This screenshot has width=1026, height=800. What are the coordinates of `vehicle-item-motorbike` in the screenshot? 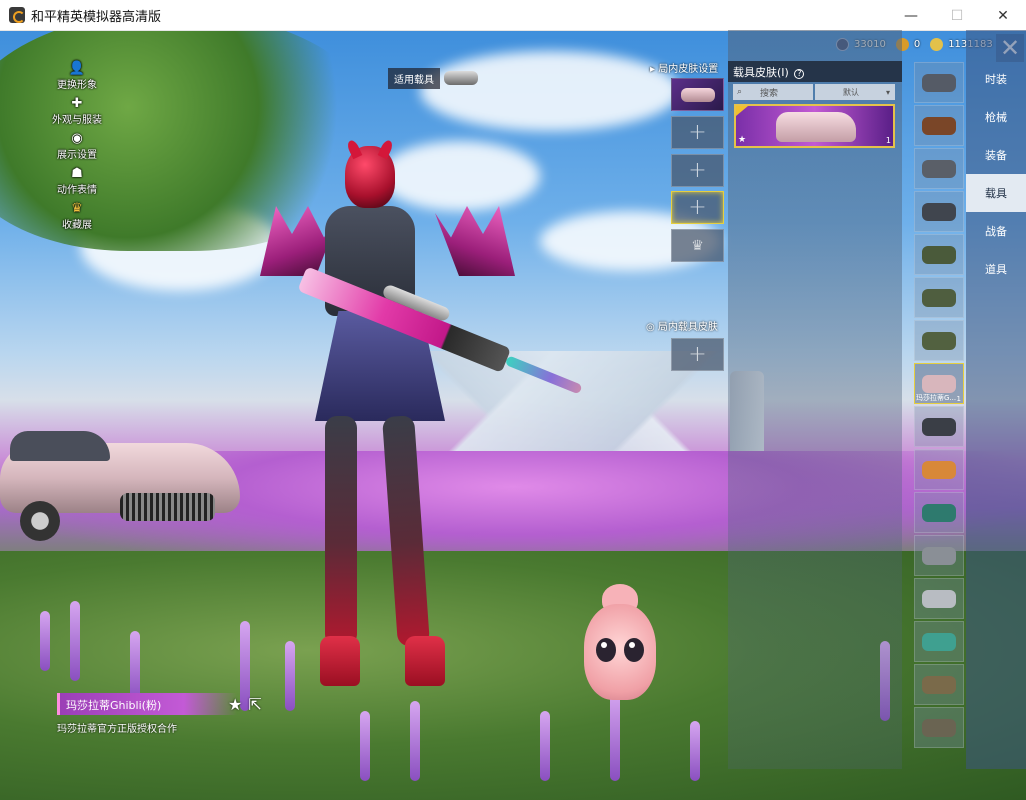 It's located at (939, 211).